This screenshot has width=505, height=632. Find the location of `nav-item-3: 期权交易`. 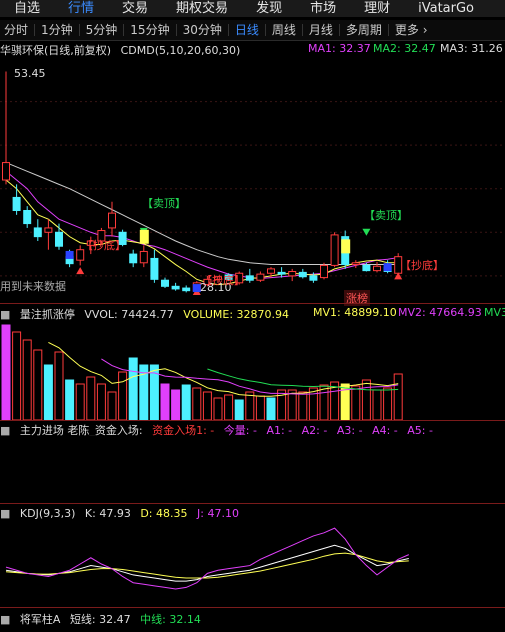

nav-item-3: 期权交易 is located at coordinates (202, 8).